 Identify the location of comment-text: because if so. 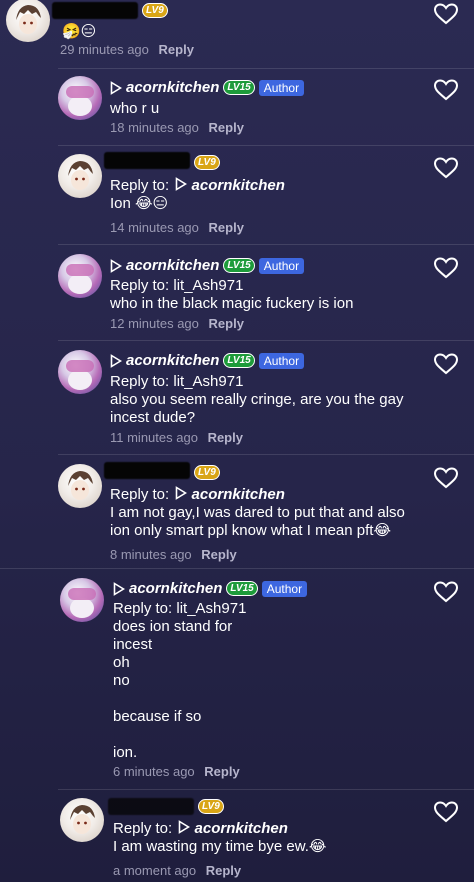
(157, 716).